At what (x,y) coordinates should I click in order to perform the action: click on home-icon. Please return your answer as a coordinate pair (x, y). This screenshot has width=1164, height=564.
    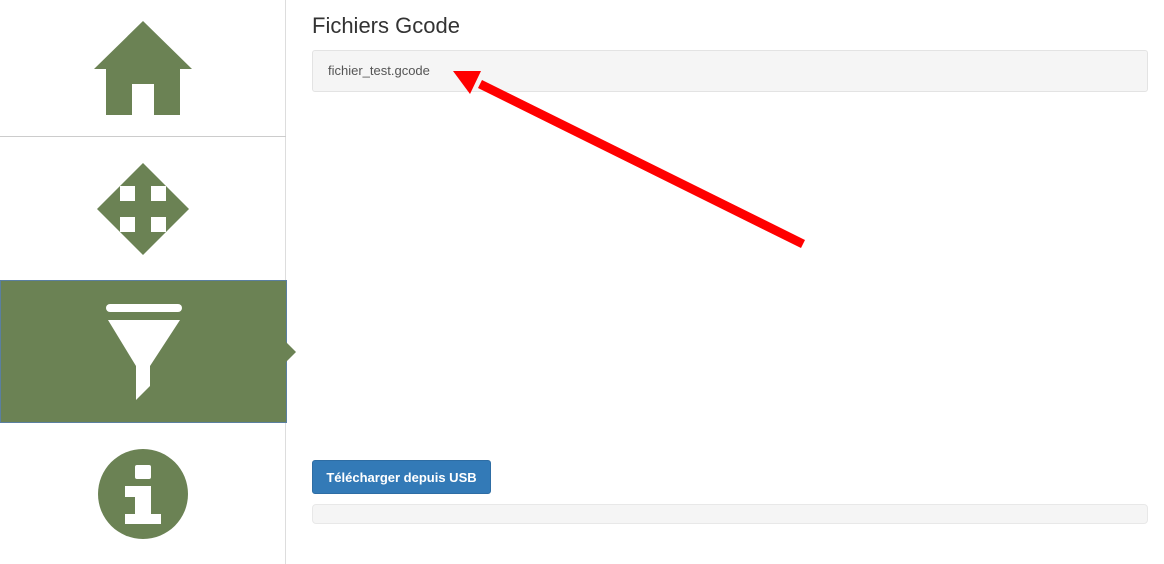
    Looking at the image, I should click on (143, 68).